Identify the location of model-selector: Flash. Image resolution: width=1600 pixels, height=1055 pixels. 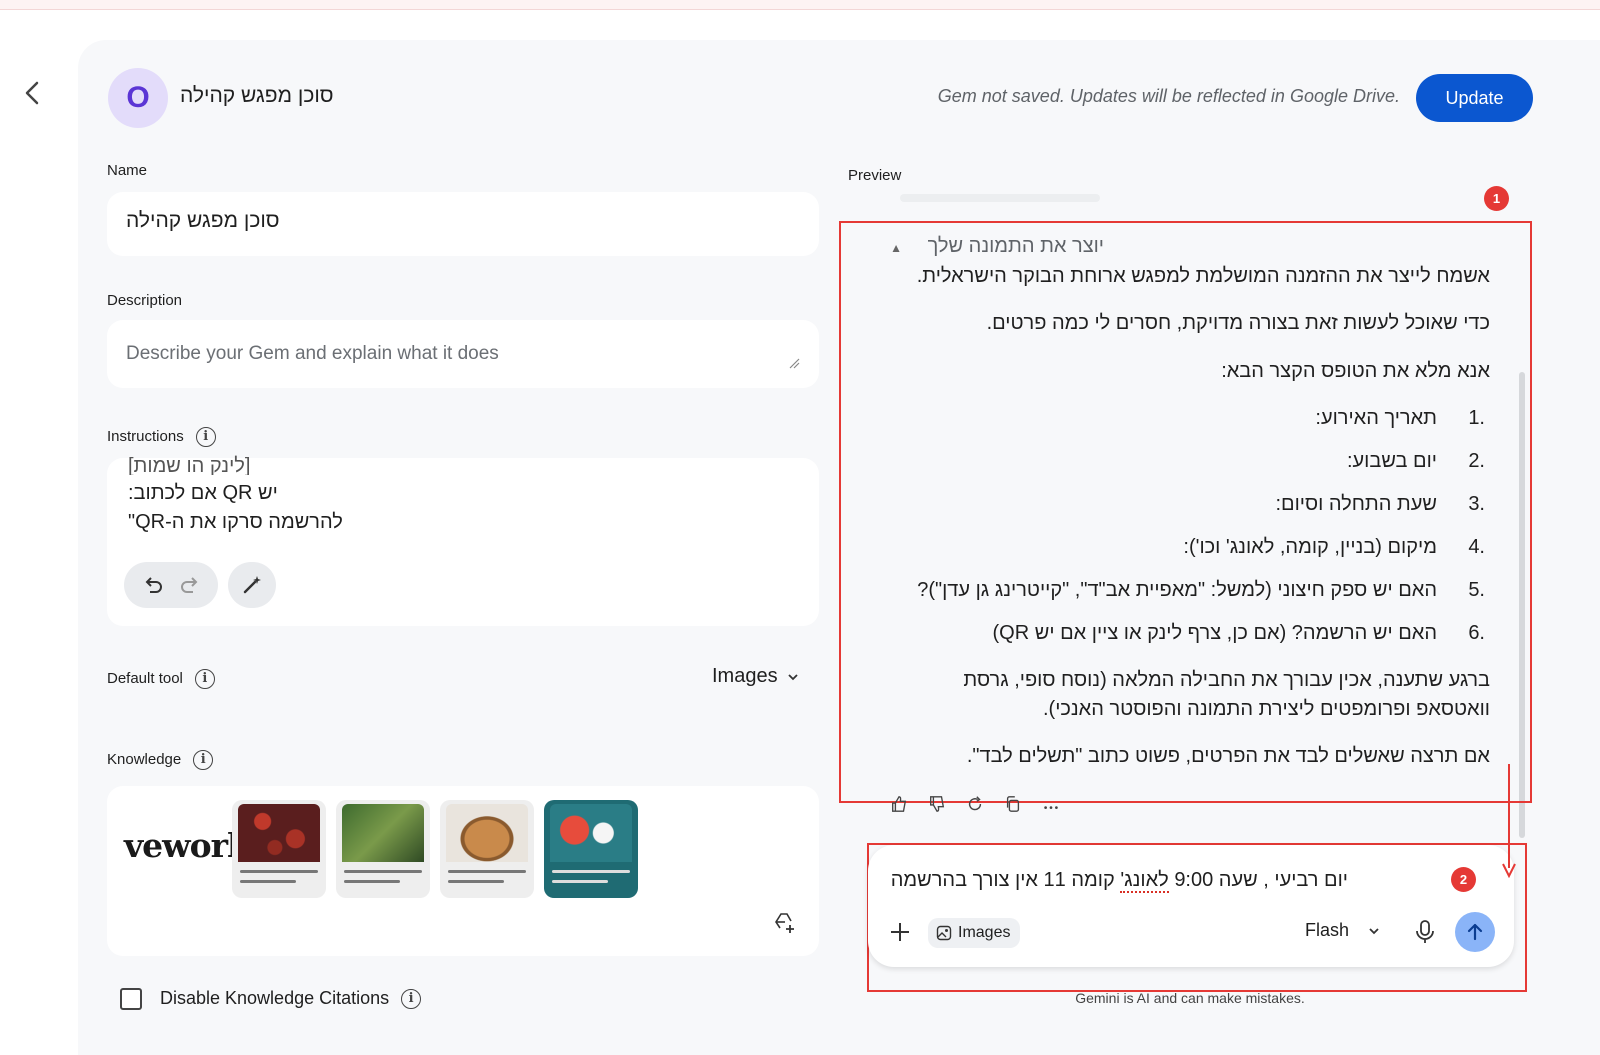
(1343, 930).